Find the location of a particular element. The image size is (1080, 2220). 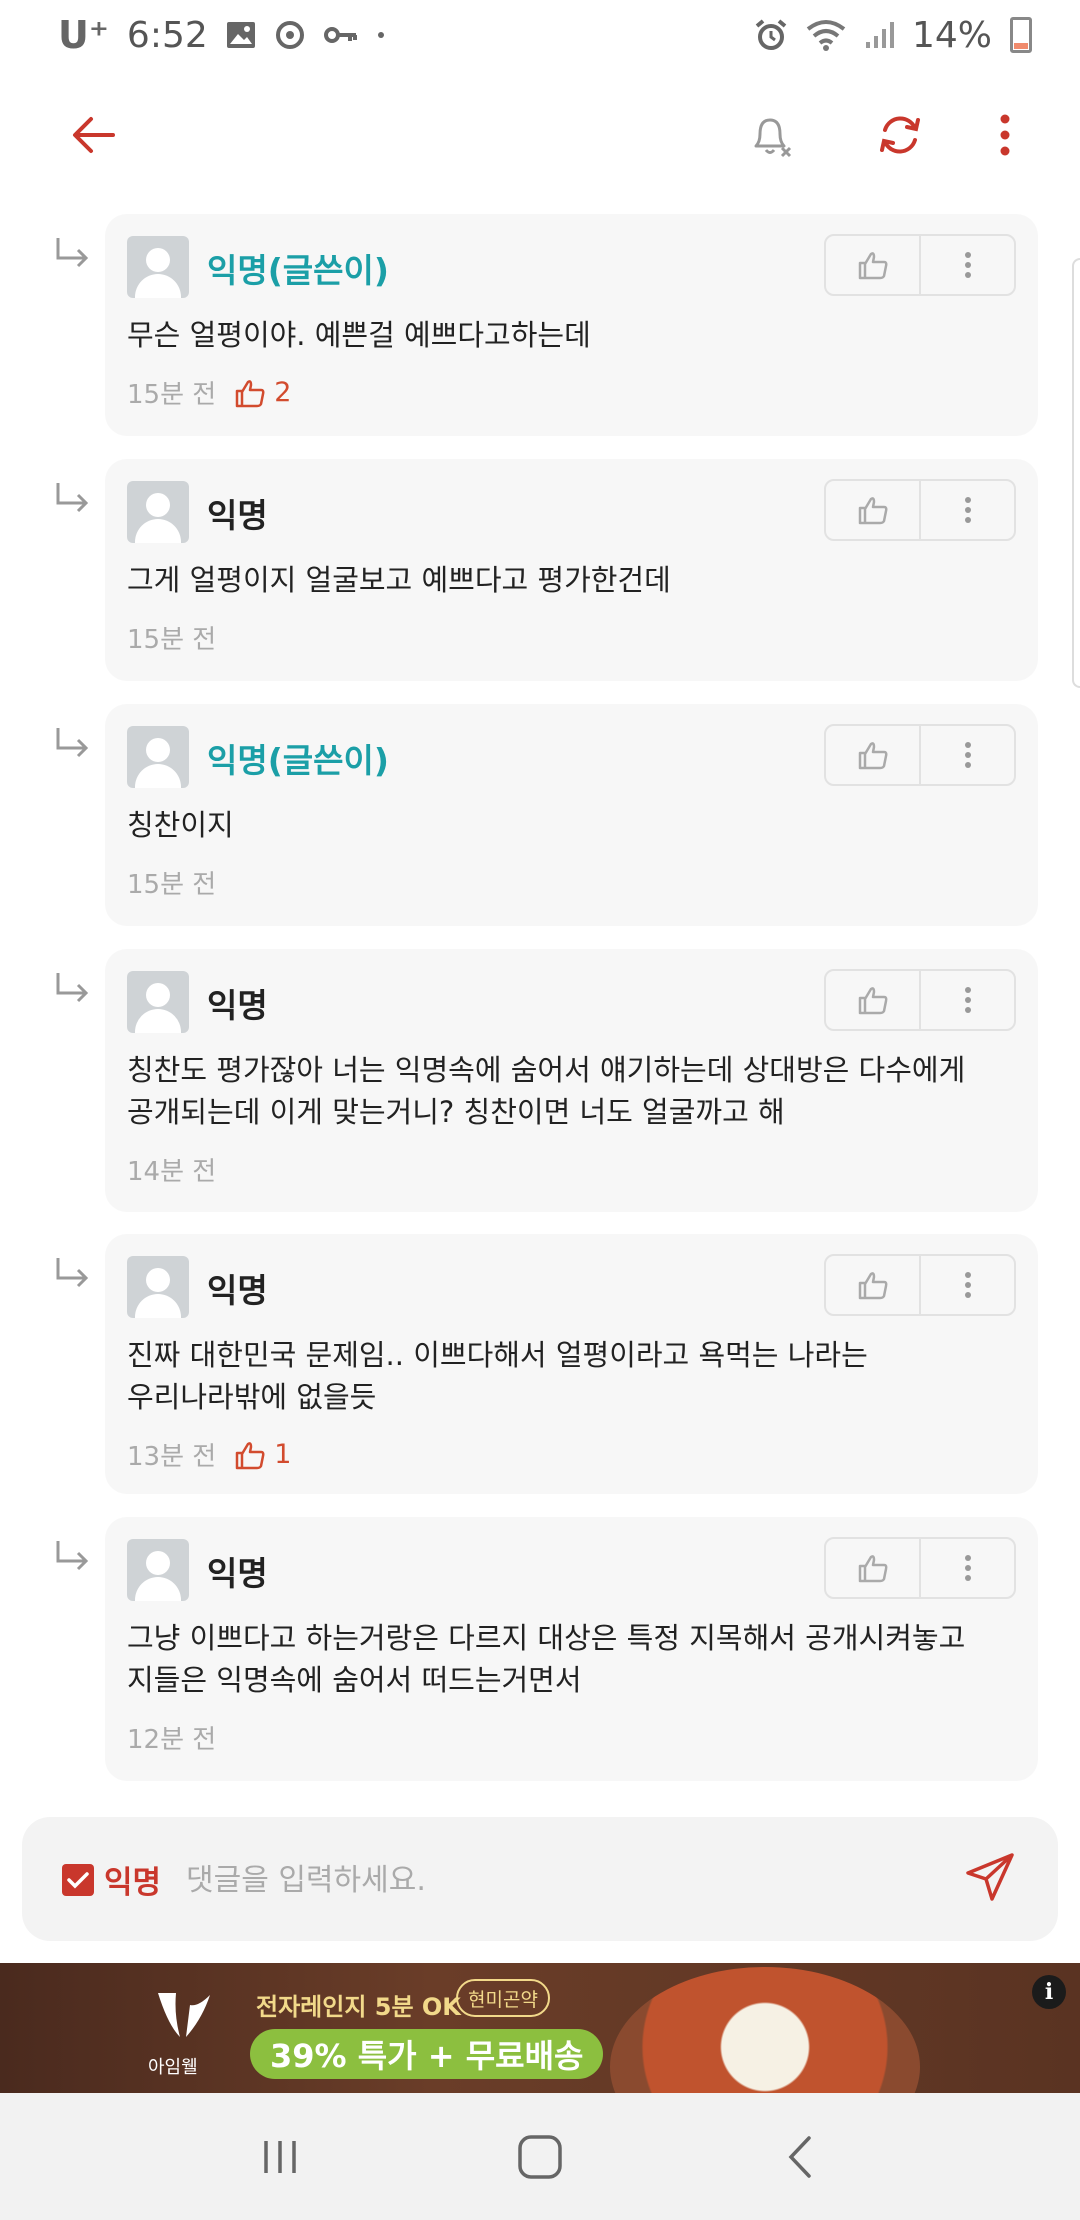

check-icon is located at coordinates (78, 1880).